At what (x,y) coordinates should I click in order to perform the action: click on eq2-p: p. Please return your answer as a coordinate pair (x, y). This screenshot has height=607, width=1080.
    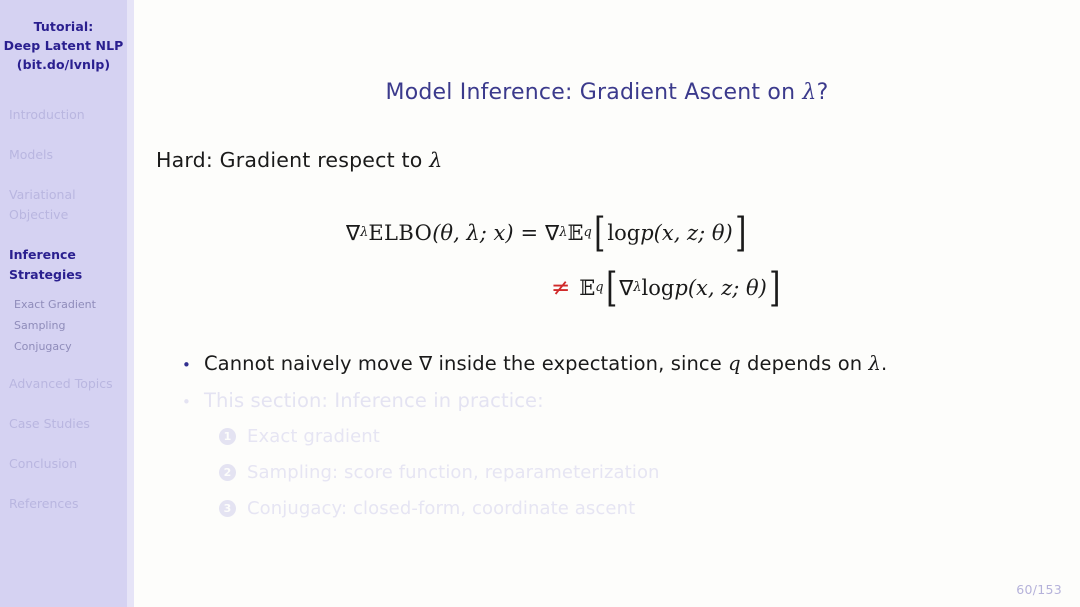
    Looking at the image, I should click on (681, 287).